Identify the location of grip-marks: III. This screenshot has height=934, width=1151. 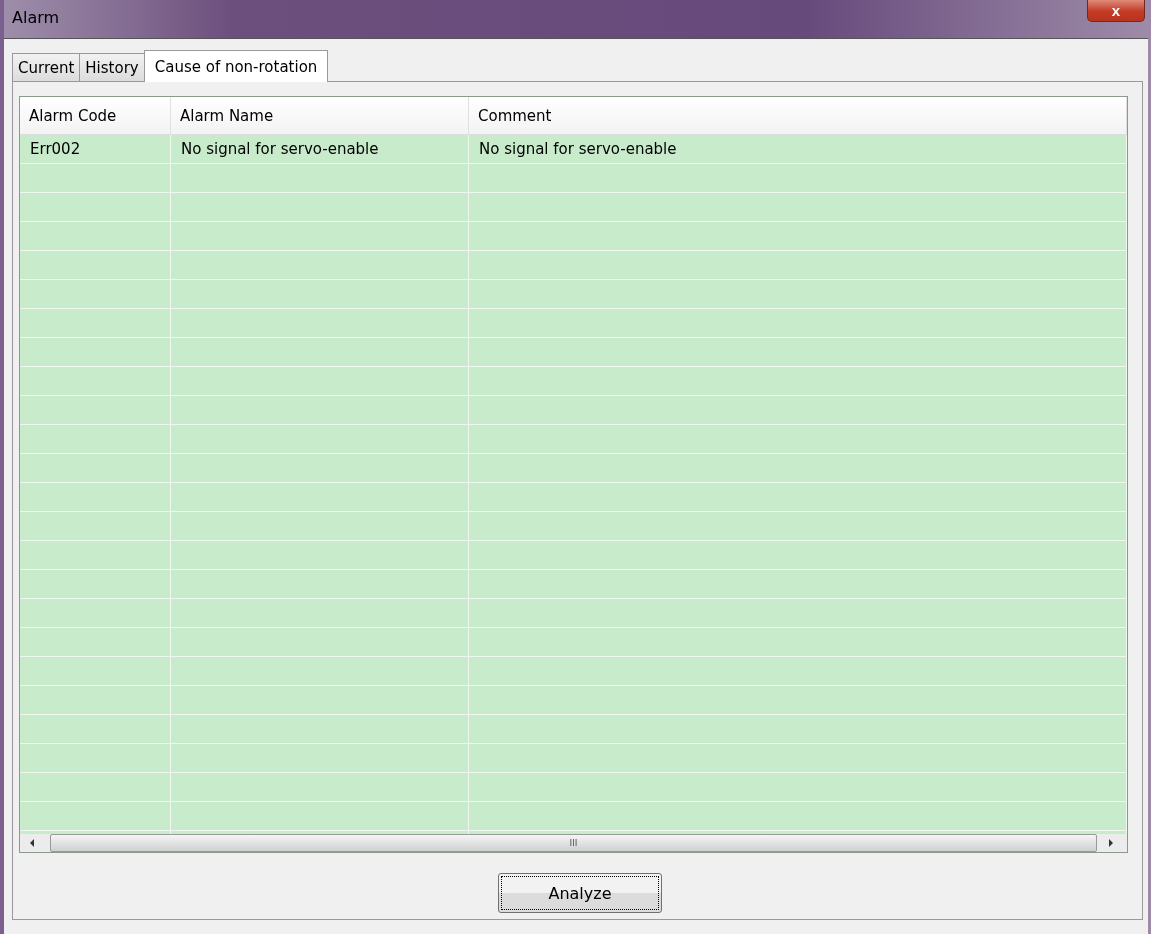
(573, 843).